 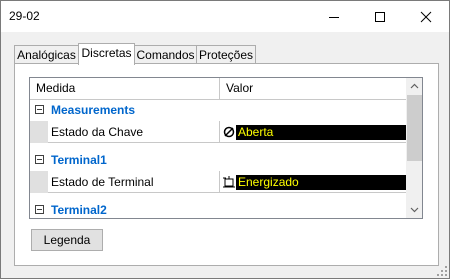 I want to click on property-value: Energizado, so click(x=321, y=182).